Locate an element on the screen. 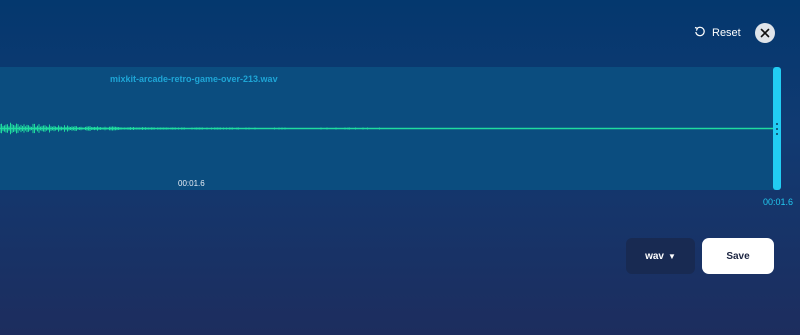 Image resolution: width=800 pixels, height=335 pixels. playhead-time: 00:01.6 is located at coordinates (191, 183).